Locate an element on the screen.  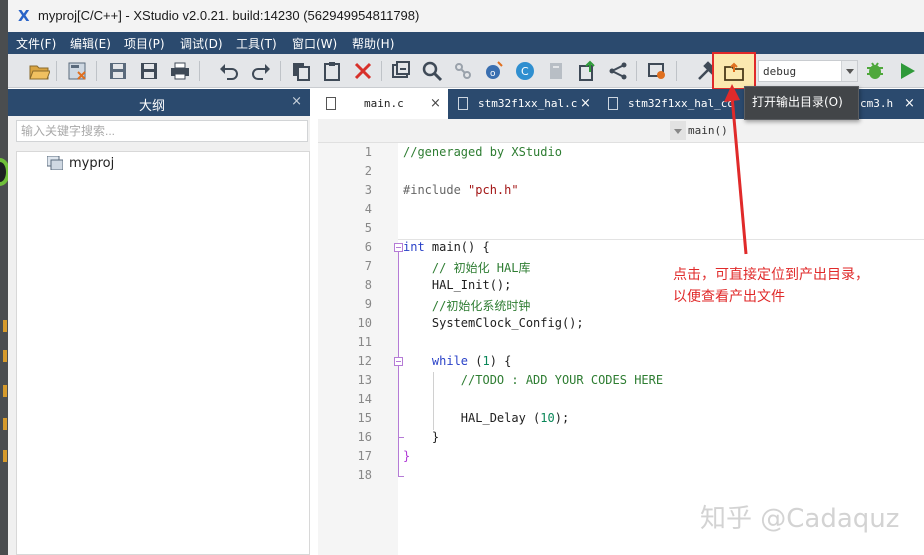
tab-stm32f1xx-hal-c: stm32f1xx_hal.c × is located at coordinates (524, 104).